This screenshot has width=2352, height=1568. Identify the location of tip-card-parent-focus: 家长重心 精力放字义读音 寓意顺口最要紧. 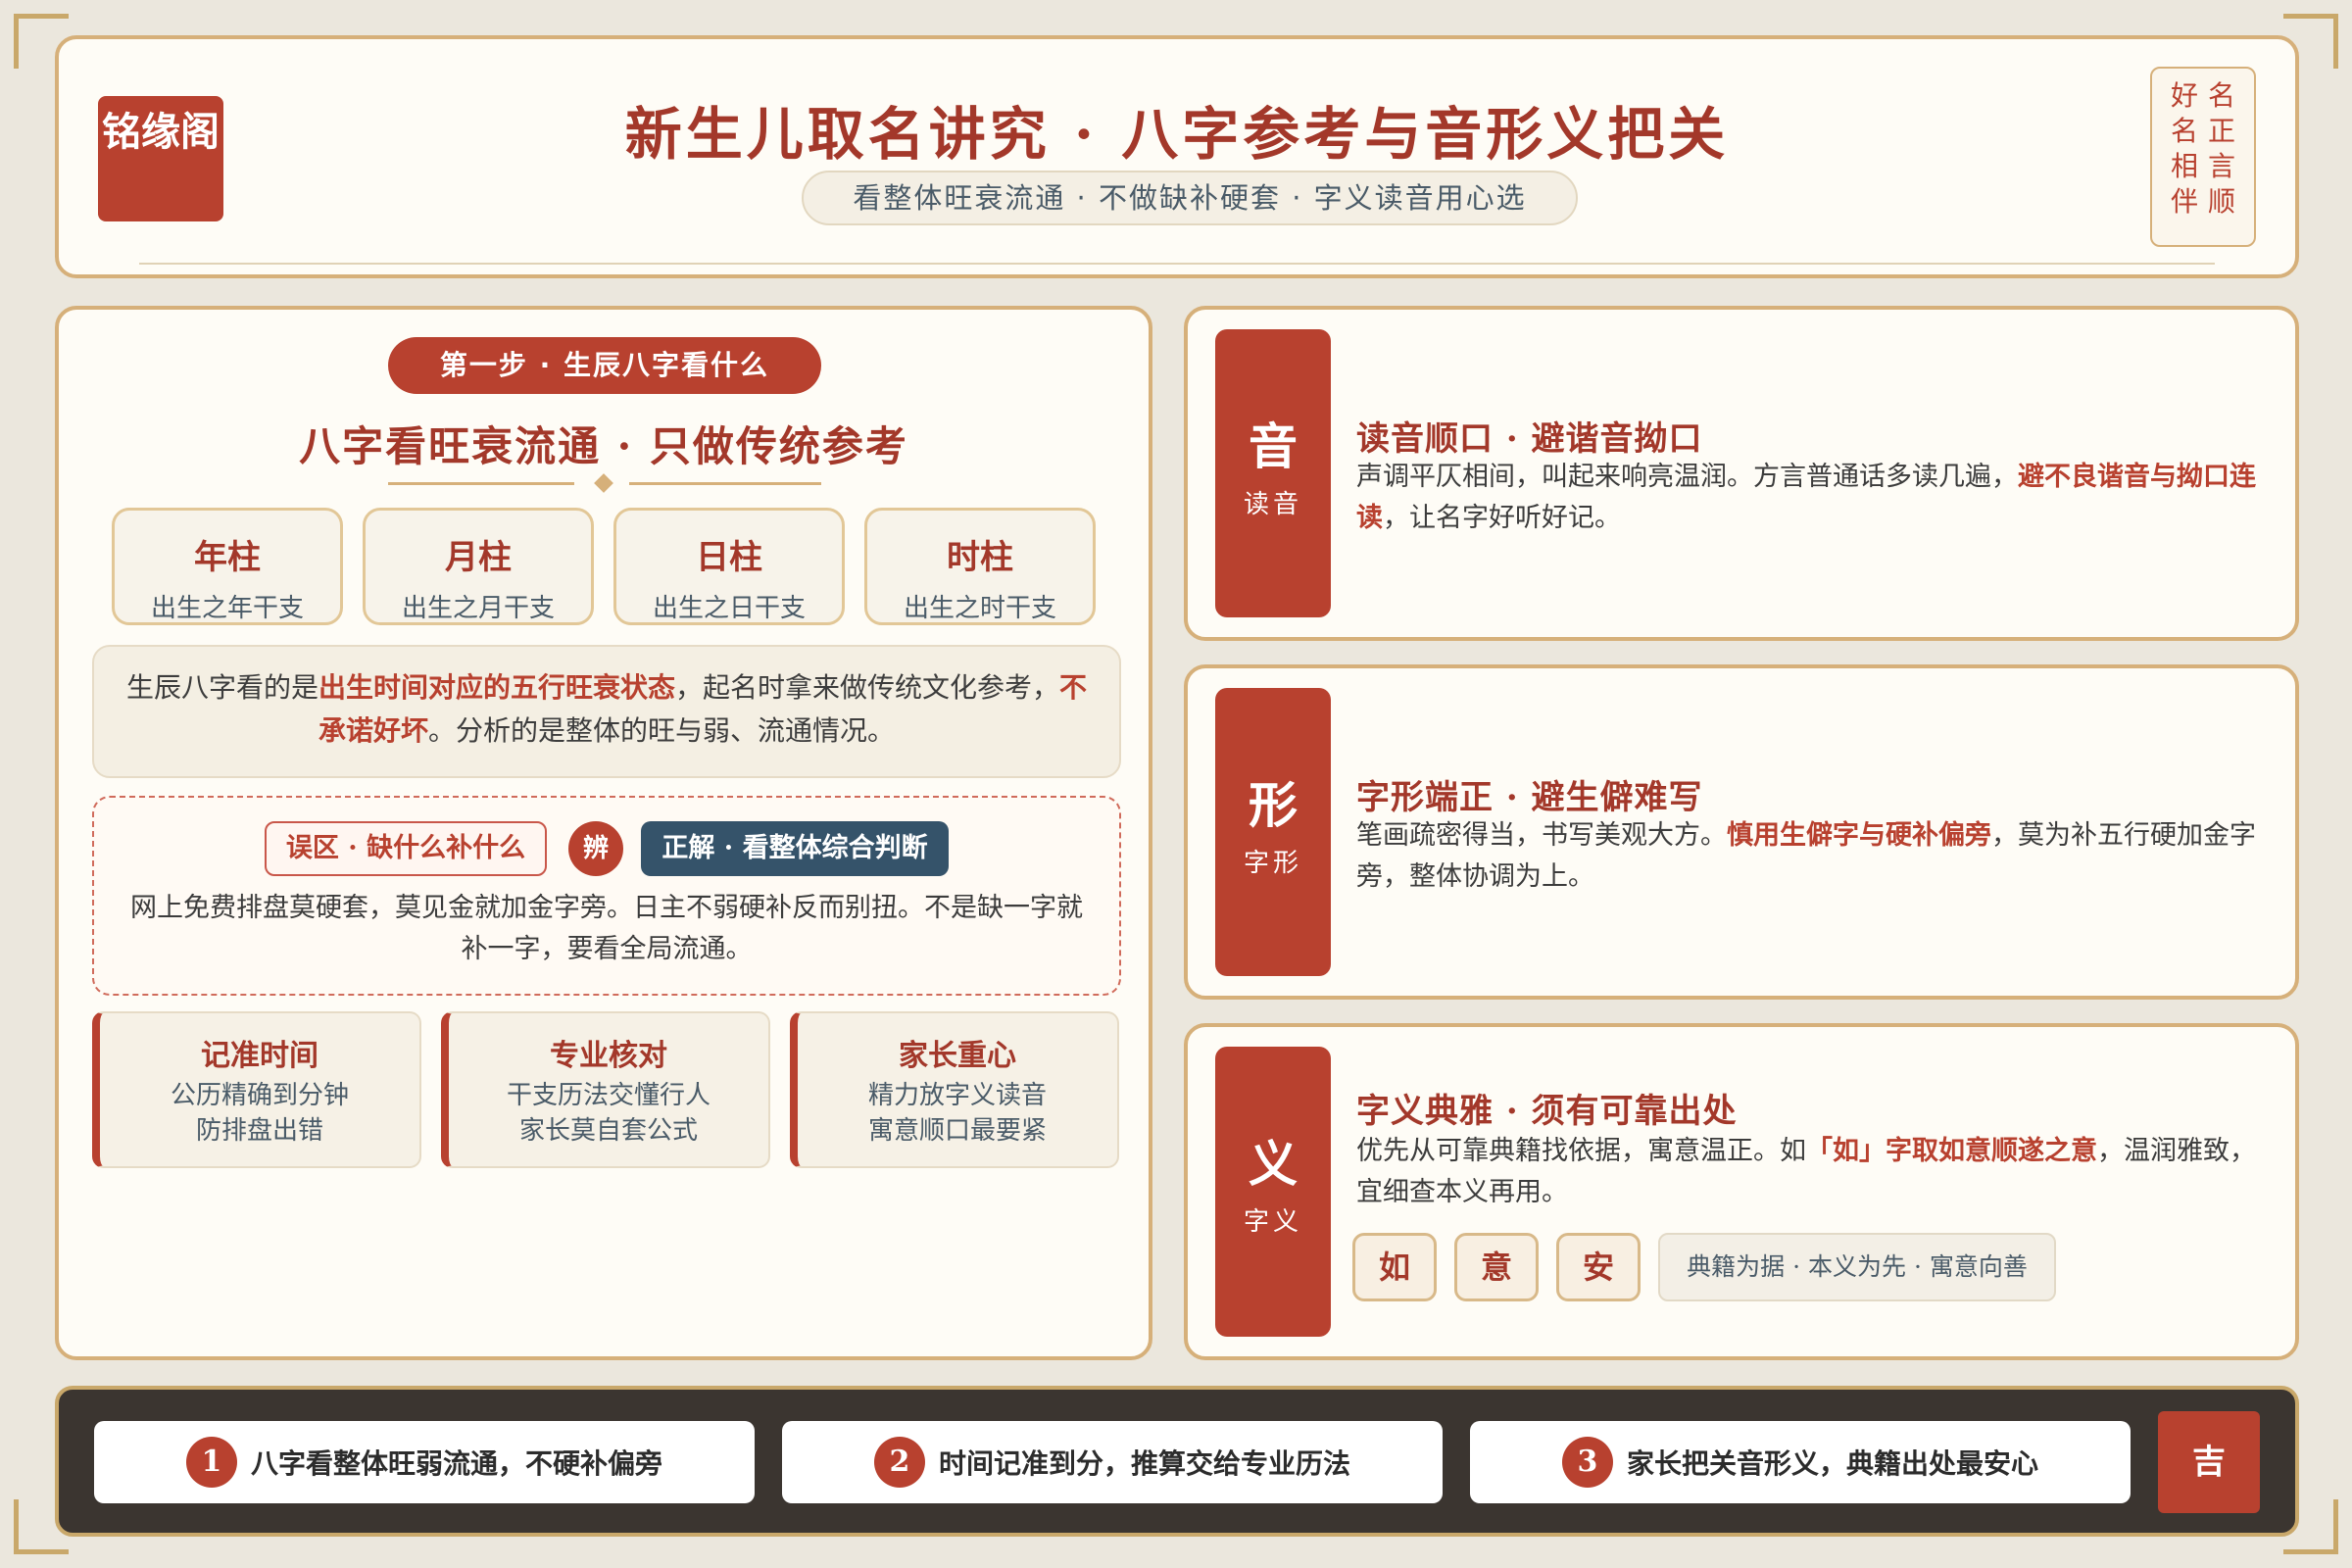
(954, 1089).